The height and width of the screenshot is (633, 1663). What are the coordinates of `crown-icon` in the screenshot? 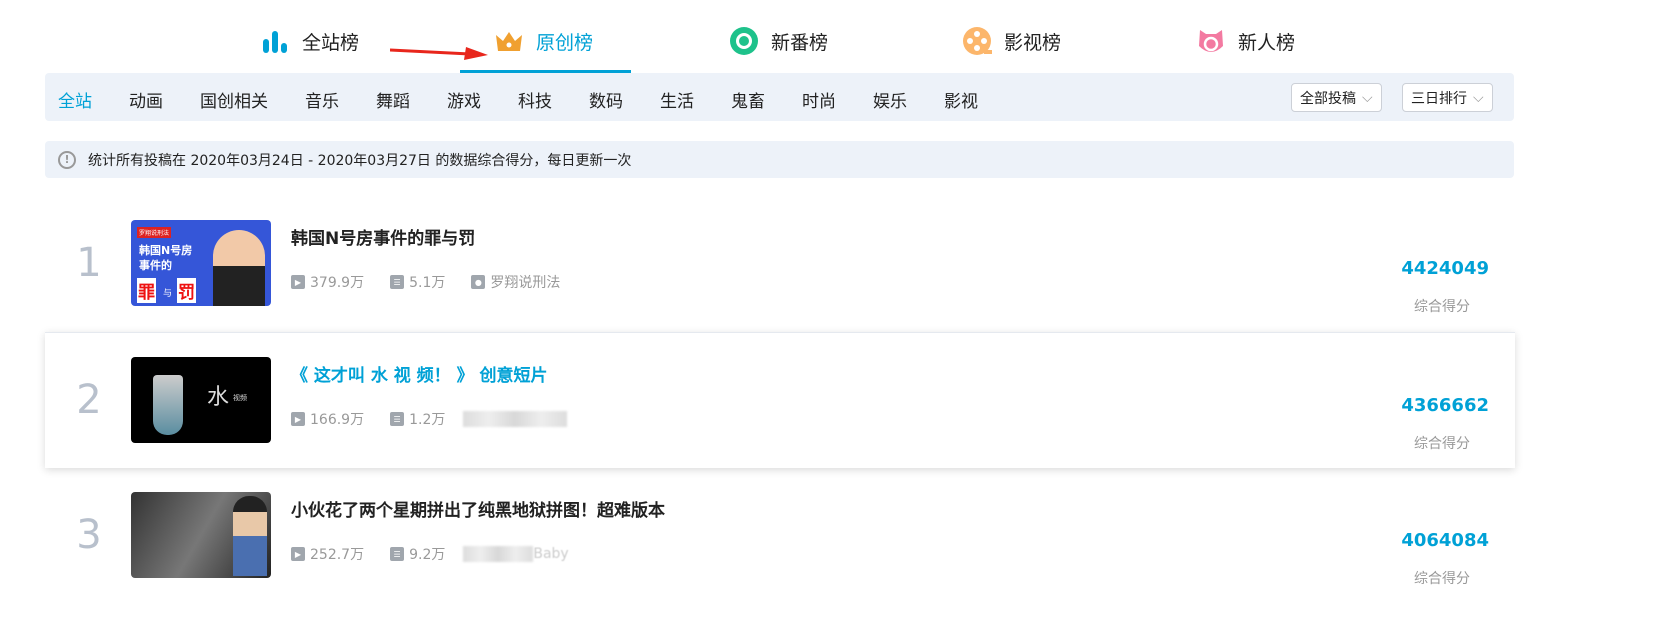 It's located at (509, 41).